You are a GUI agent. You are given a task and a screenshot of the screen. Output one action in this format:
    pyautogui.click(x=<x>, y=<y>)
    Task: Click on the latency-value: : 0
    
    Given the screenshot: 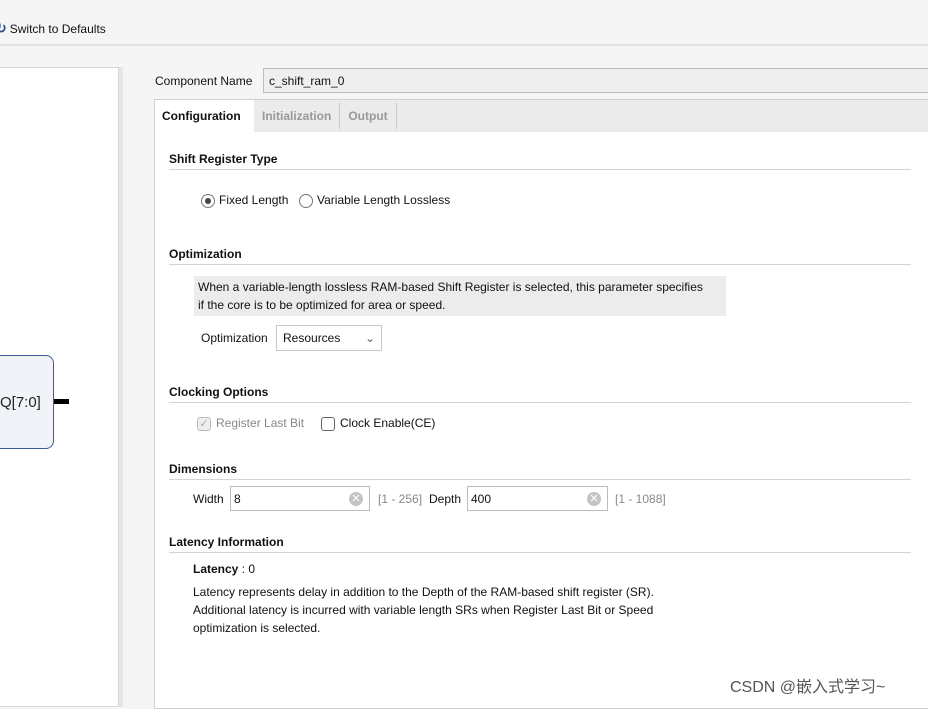 What is the action you would take?
    pyautogui.click(x=248, y=569)
    